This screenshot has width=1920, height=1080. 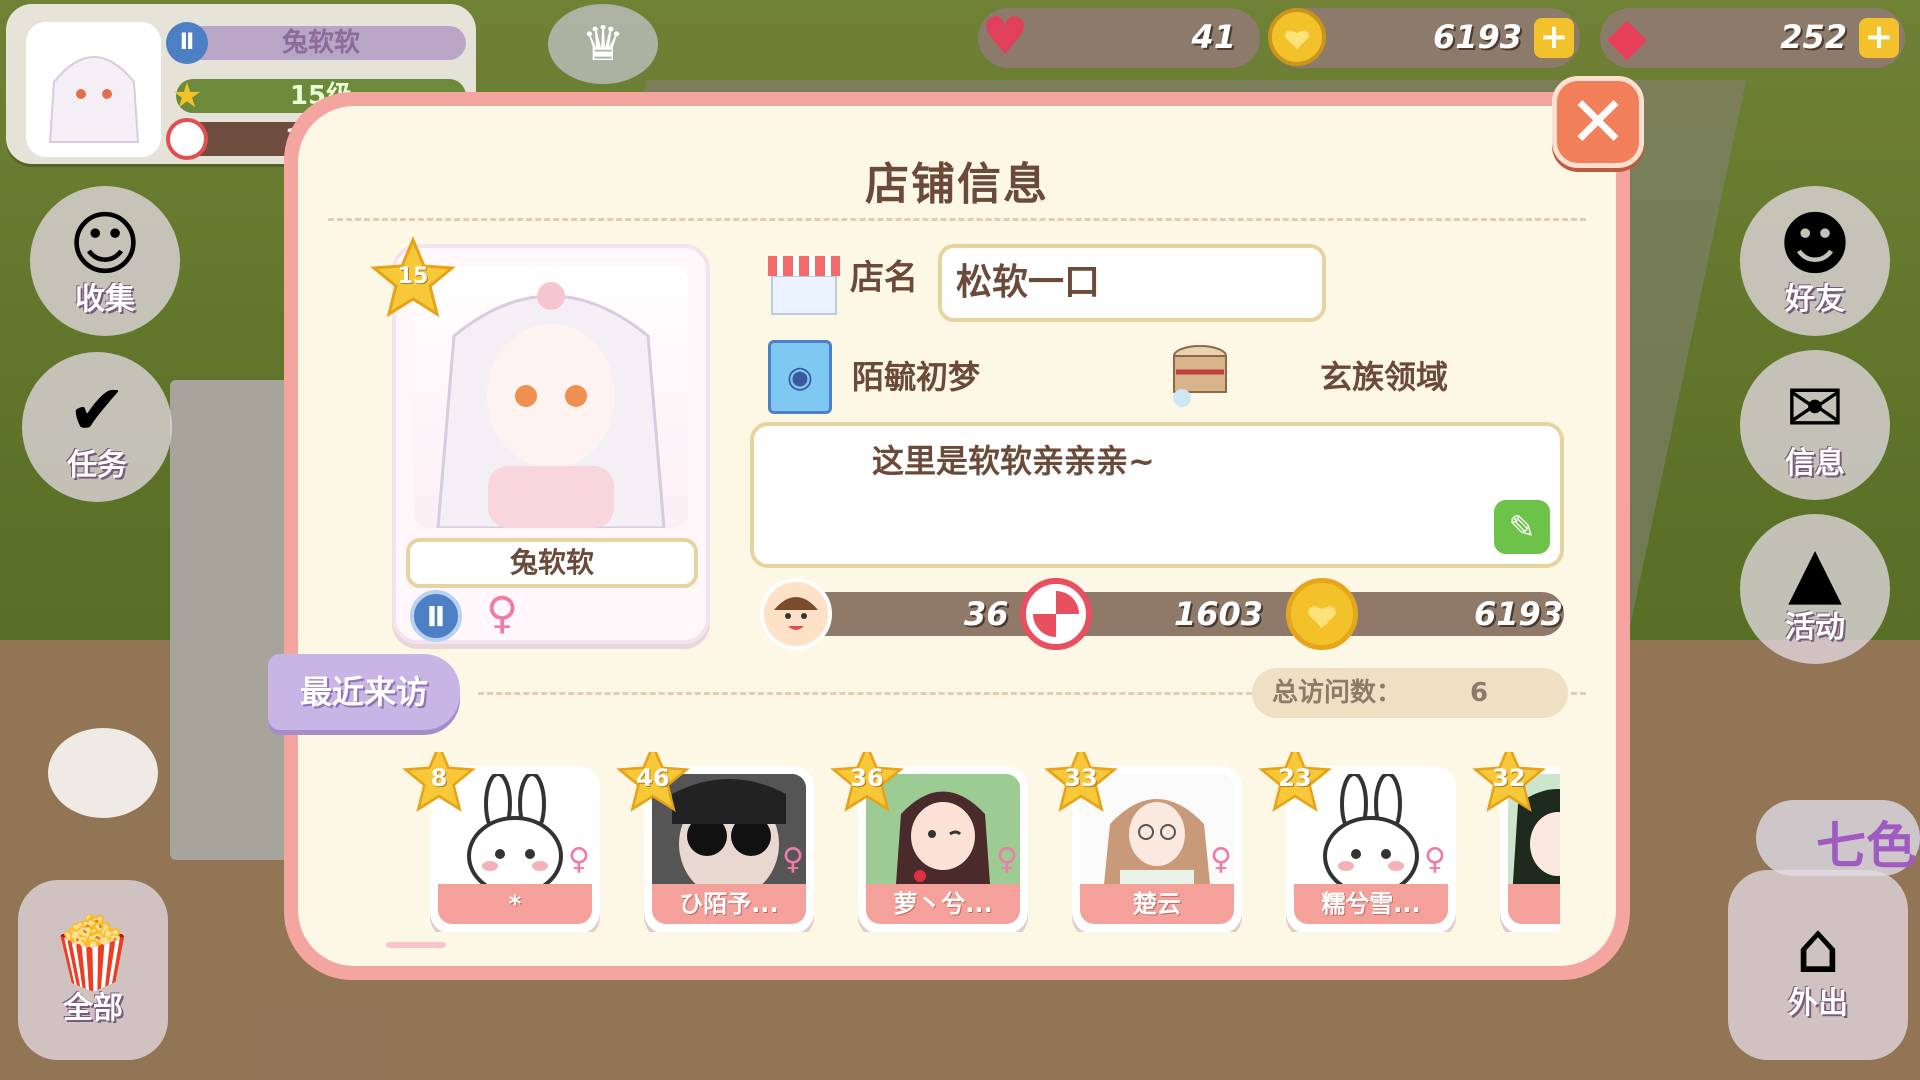 I want to click on guild-name: 陌毓初梦, so click(x=916, y=377).